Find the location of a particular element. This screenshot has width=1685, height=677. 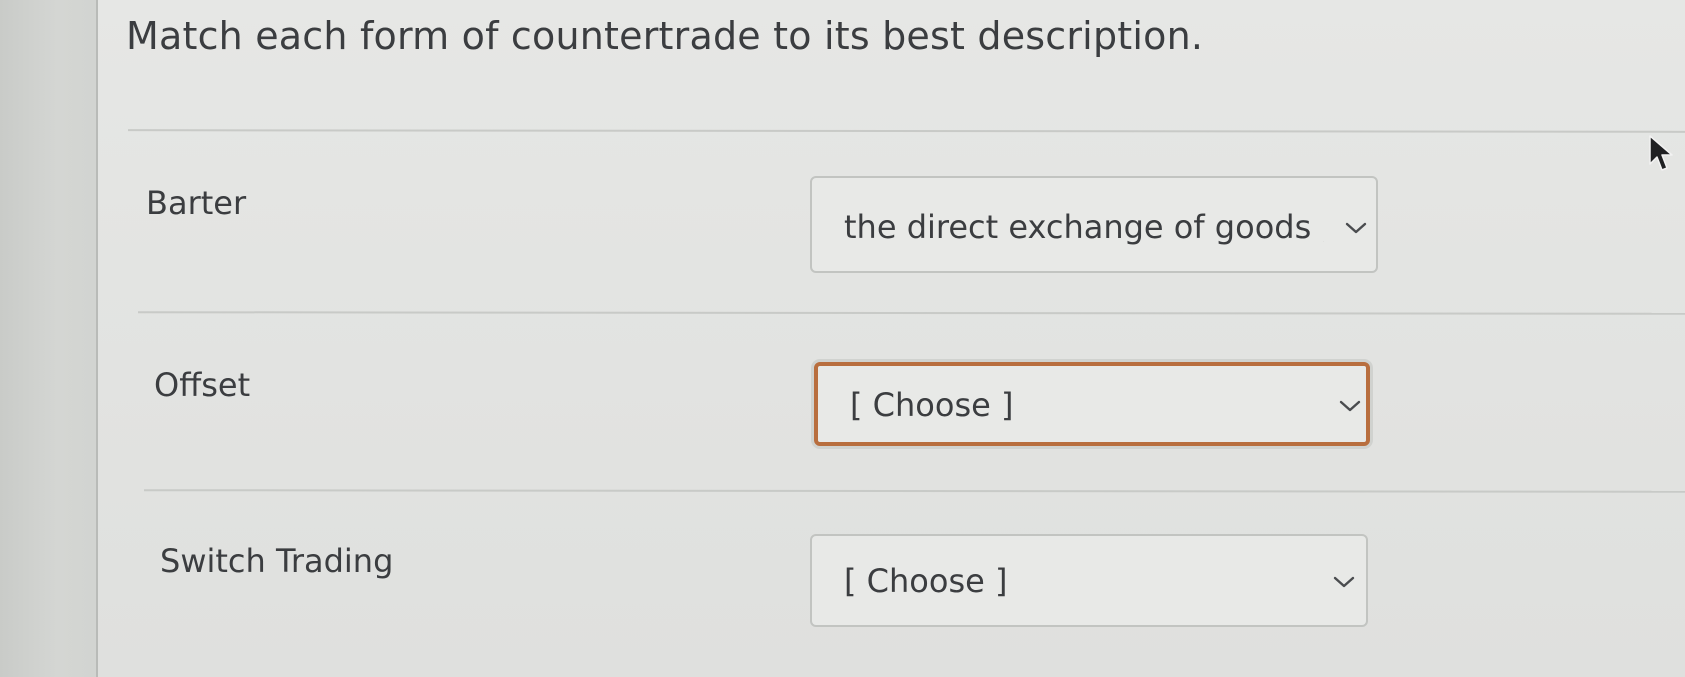

match-label-switch-trading: Switch Trading is located at coordinates (277, 561).